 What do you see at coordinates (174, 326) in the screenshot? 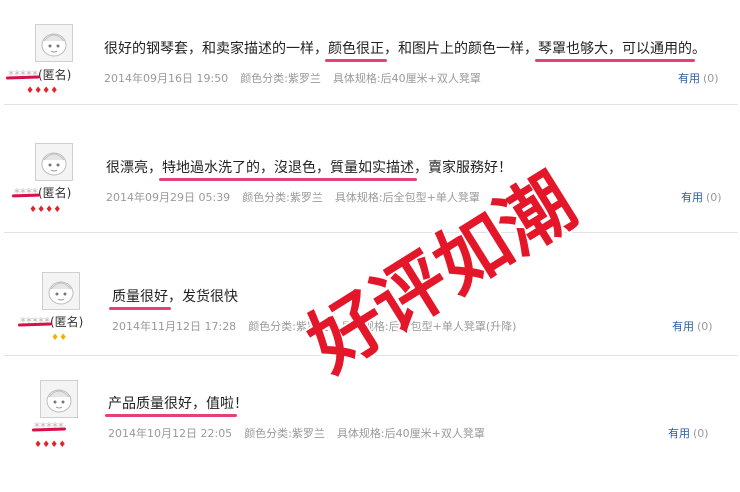
I see `review-date: 2014年11月12日 17:28` at bounding box center [174, 326].